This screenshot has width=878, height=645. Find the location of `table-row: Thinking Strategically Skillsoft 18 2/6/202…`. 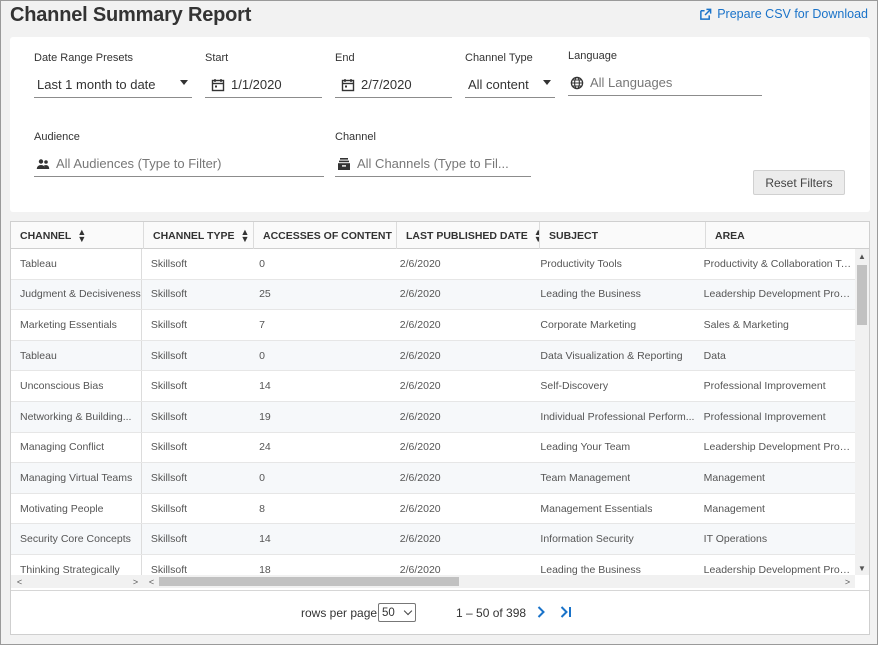

table-row: Thinking Strategically Skillsoft 18 2/6/202… is located at coordinates (433, 564).